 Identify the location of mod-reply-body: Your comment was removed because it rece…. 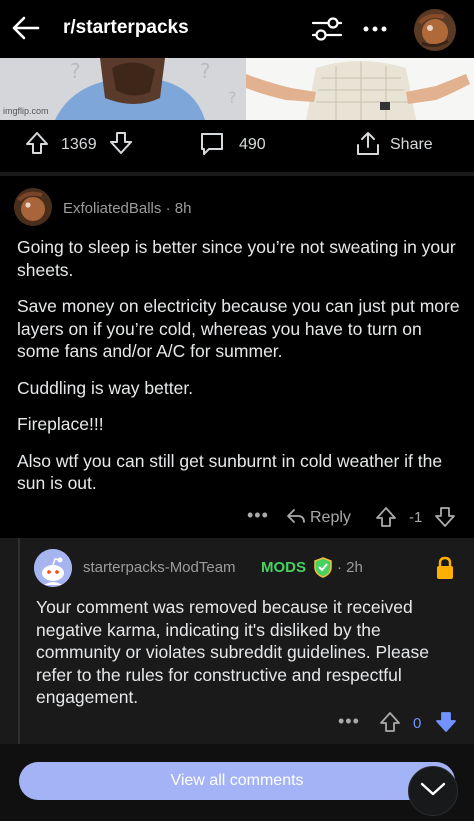
(232, 652).